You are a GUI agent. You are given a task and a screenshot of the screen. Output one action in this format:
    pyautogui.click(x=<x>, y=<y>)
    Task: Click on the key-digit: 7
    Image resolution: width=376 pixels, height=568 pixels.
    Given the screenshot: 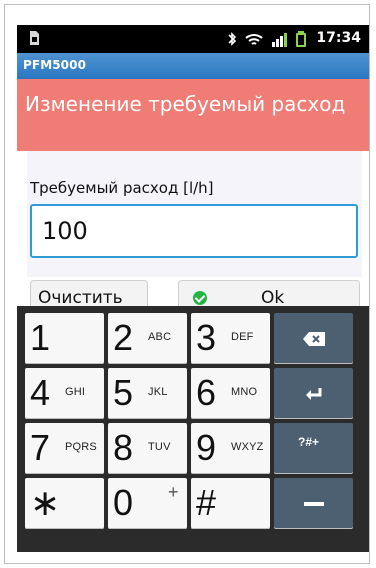 What is the action you would take?
    pyautogui.click(x=40, y=447)
    